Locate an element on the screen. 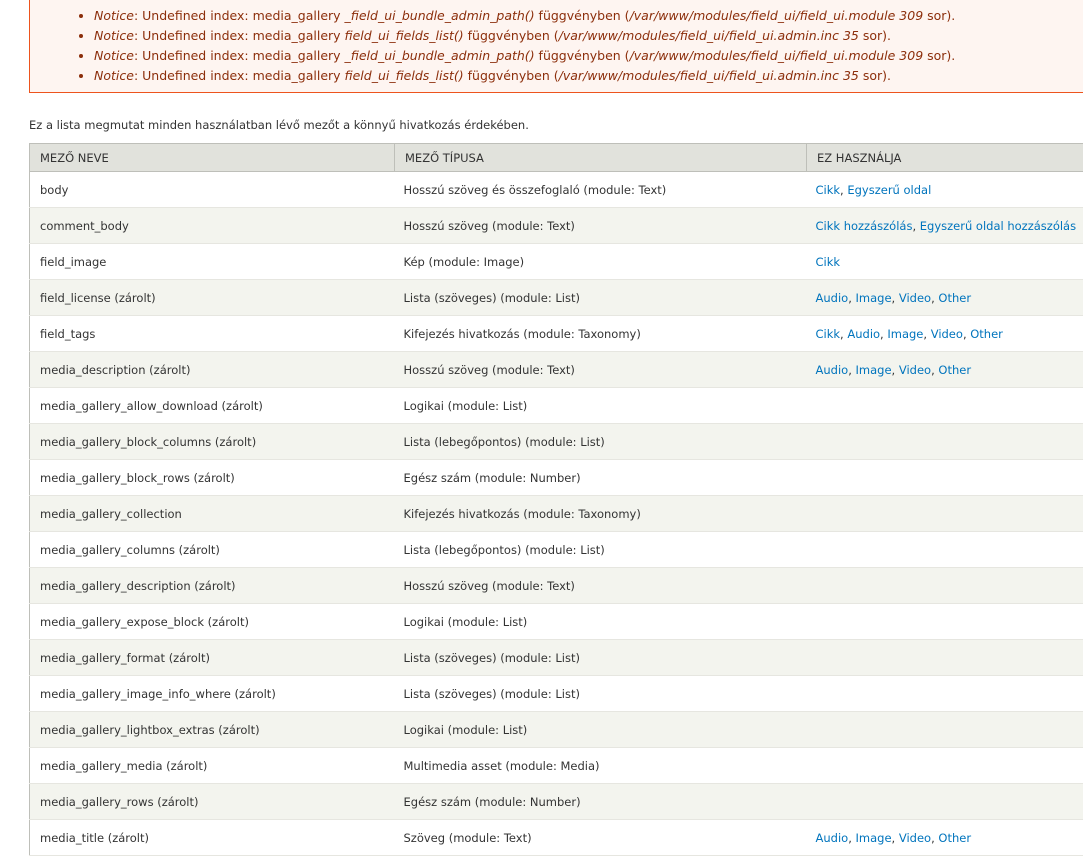 This screenshot has height=866, width=1083. field-name-cell: comment_body is located at coordinates (212, 225).